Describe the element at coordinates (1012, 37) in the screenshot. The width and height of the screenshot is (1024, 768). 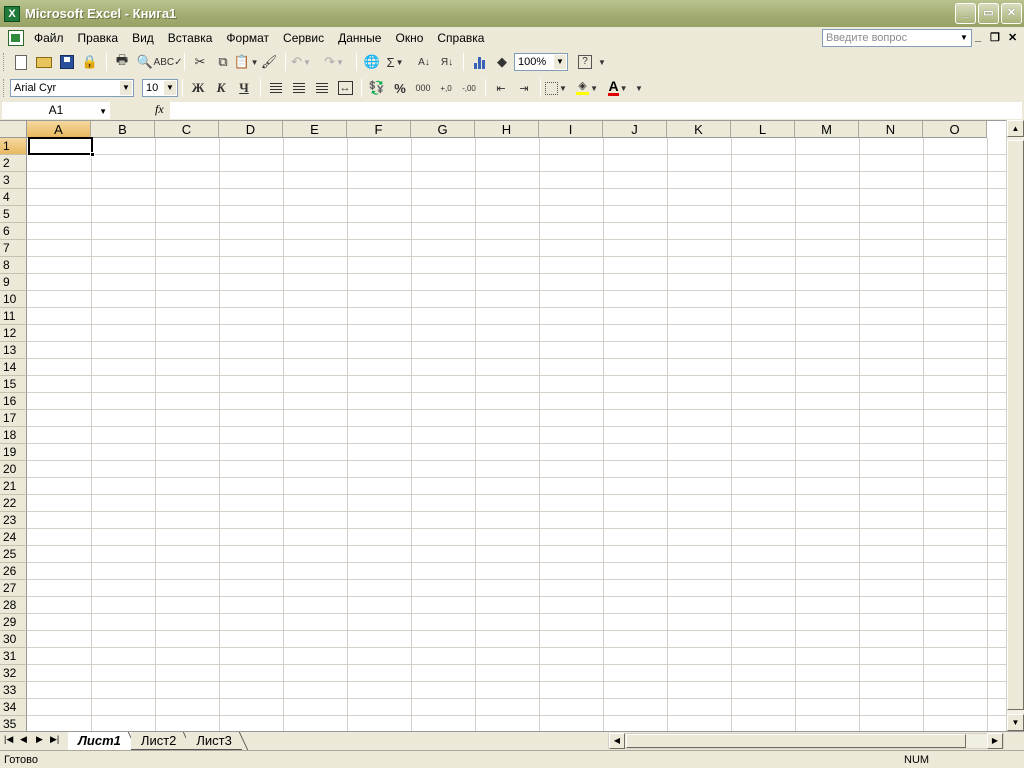
I see `doc-close-button: ✕` at that location.